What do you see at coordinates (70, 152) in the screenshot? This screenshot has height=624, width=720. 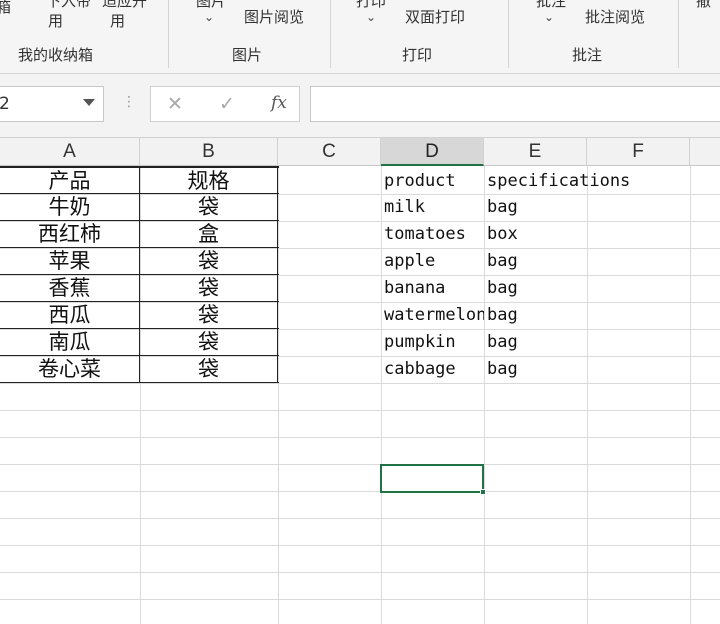 I see `column-header-a: A` at bounding box center [70, 152].